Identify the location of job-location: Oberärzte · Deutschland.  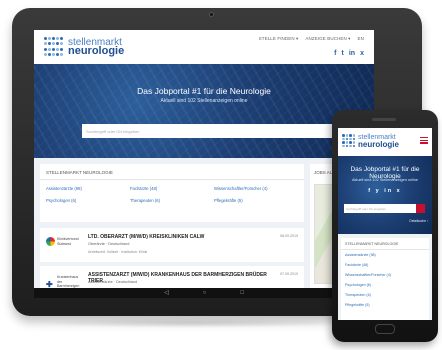
(109, 244).